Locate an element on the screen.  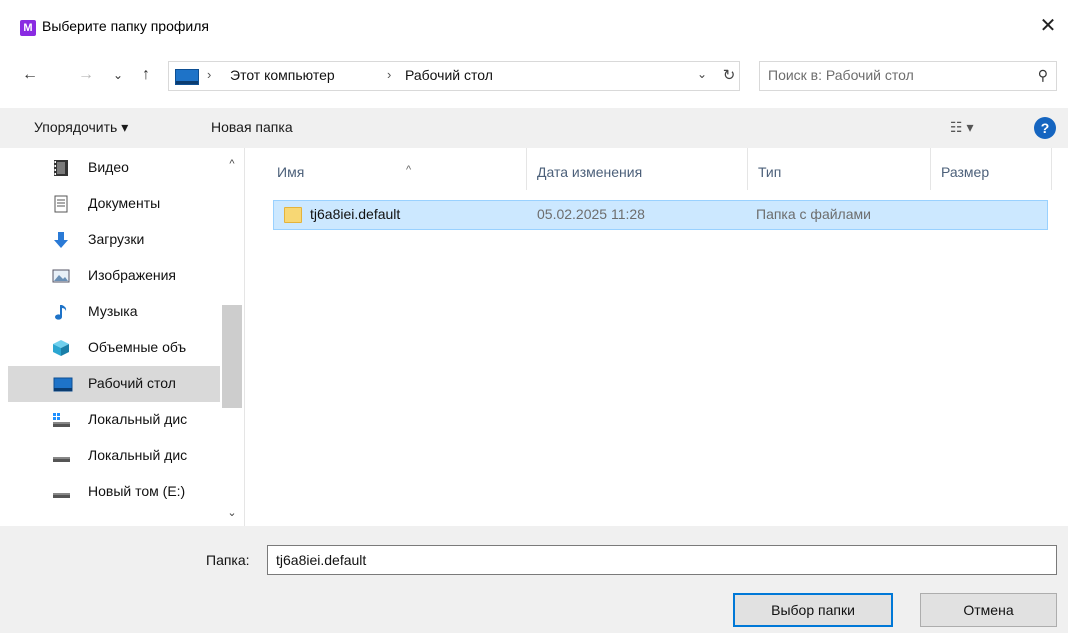
folder-field is located at coordinates (662, 560).